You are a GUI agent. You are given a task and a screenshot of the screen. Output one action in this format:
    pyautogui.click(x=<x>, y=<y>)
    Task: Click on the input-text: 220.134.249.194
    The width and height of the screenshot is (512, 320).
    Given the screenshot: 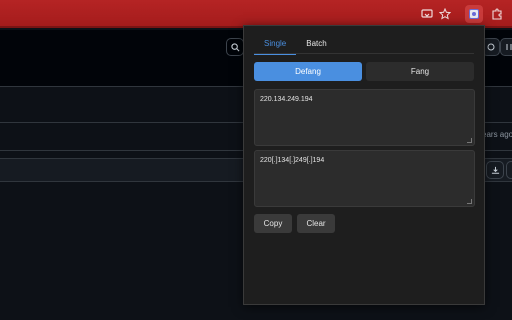 What is the action you would take?
    pyautogui.click(x=286, y=99)
    